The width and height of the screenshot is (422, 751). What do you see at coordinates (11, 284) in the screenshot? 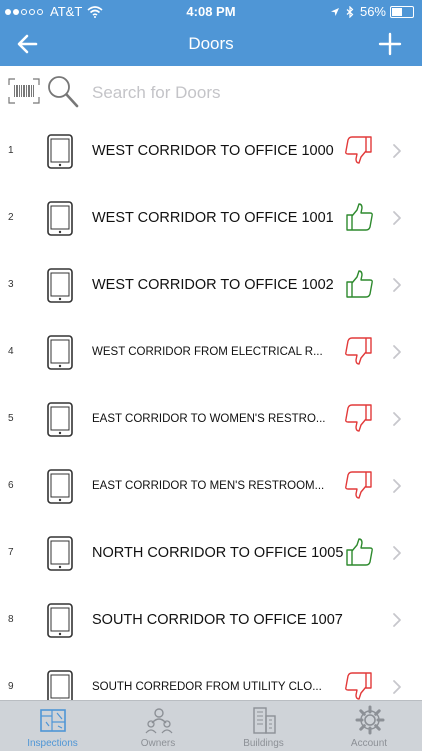
I see `door-number: 3` at bounding box center [11, 284].